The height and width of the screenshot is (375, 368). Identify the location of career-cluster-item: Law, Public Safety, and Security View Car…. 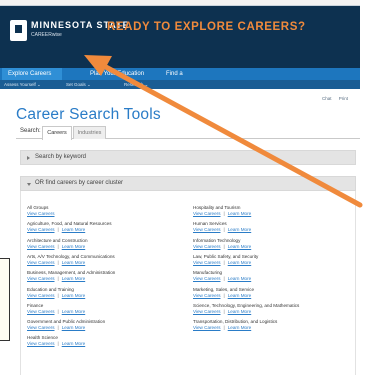
(268, 260).